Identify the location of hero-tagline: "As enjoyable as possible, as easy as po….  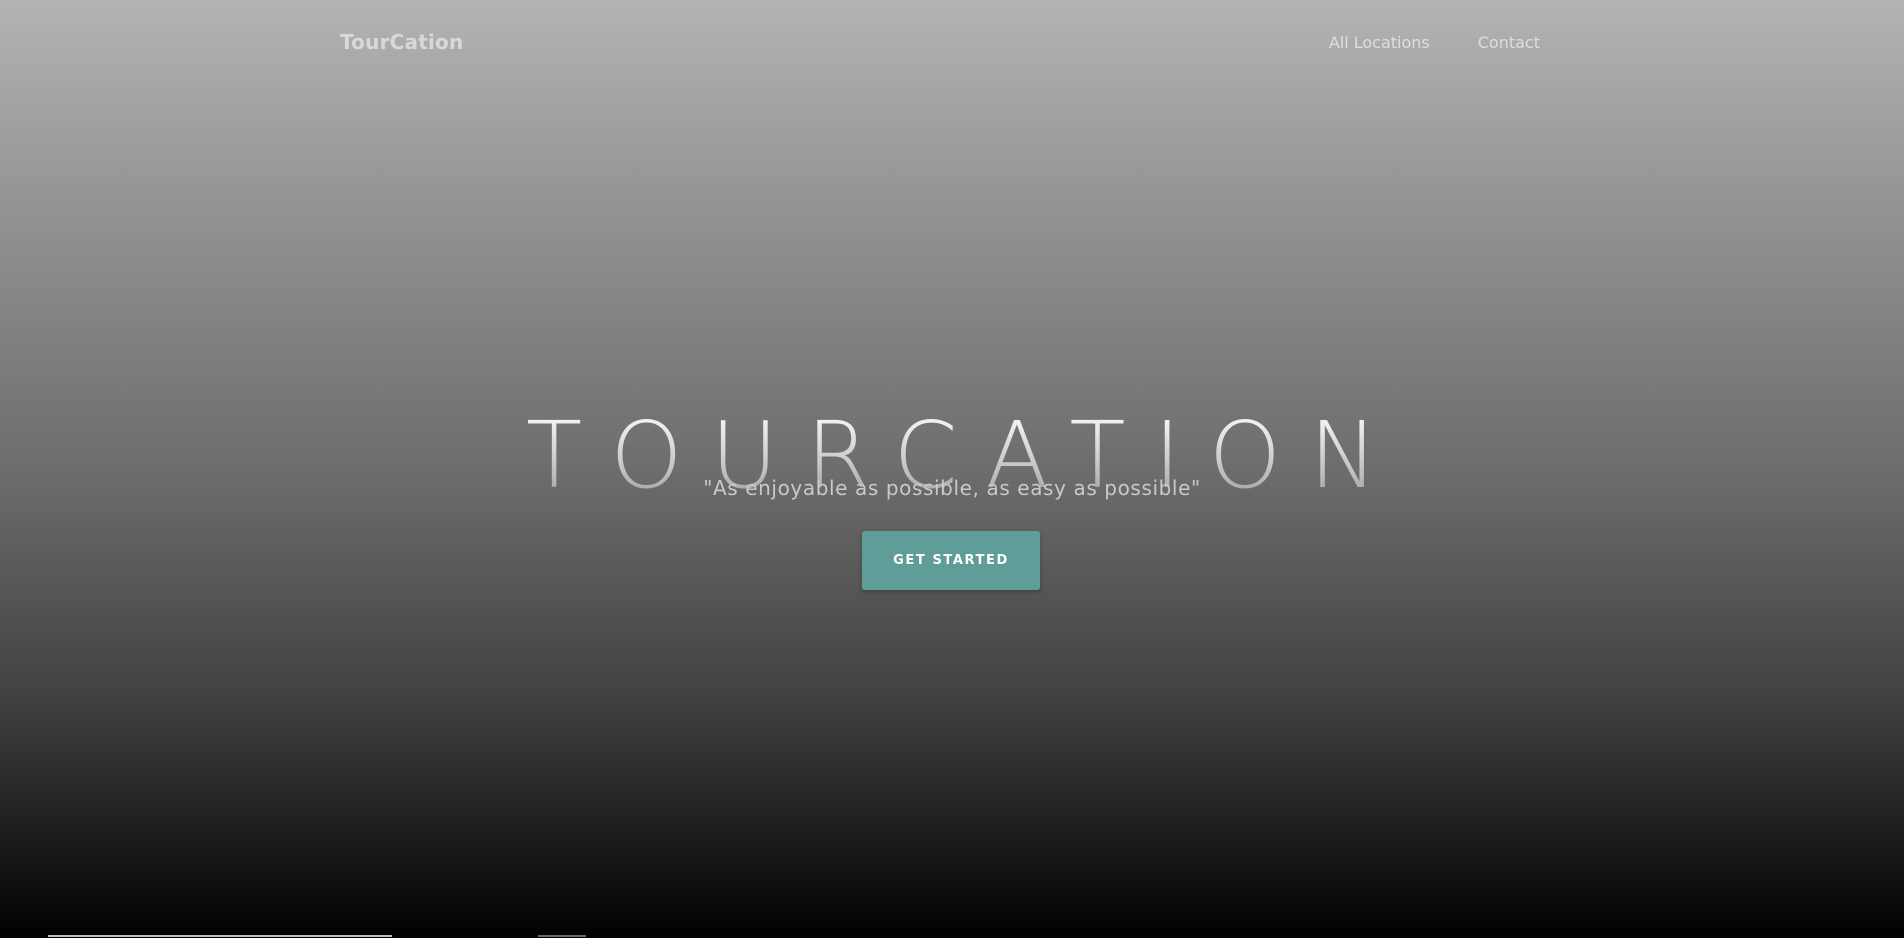
(952, 488).